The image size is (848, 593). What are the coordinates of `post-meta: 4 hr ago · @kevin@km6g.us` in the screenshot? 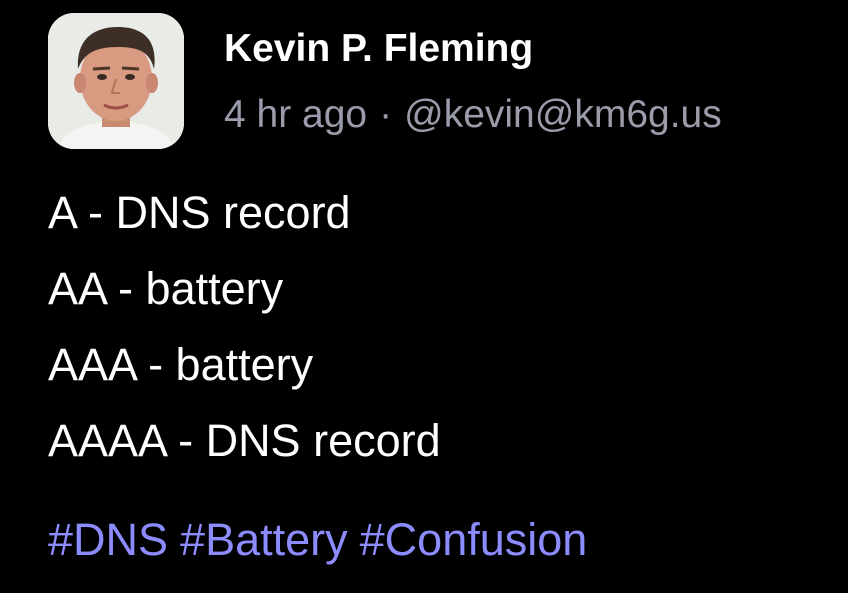 It's located at (473, 115).